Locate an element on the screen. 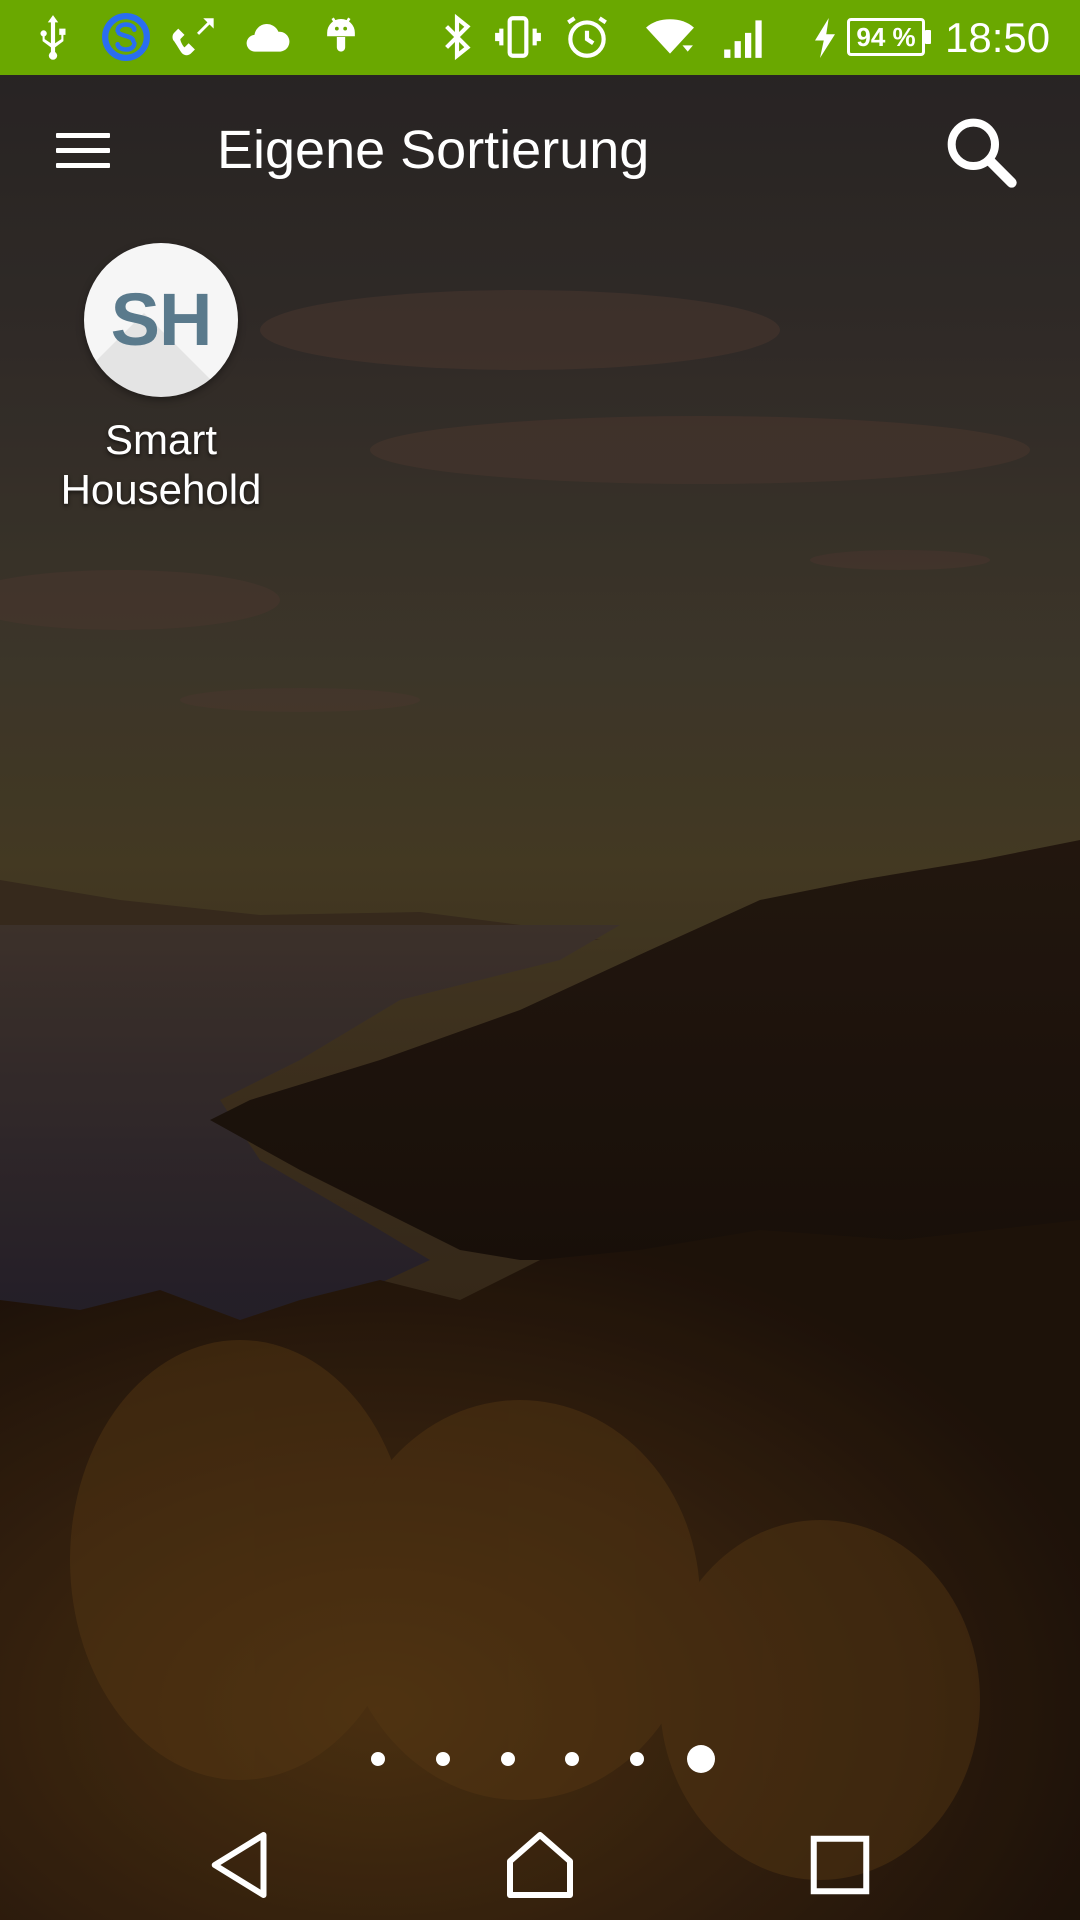 Image resolution: width=1080 pixels, height=1920 pixels. search-icon is located at coordinates (980, 151).